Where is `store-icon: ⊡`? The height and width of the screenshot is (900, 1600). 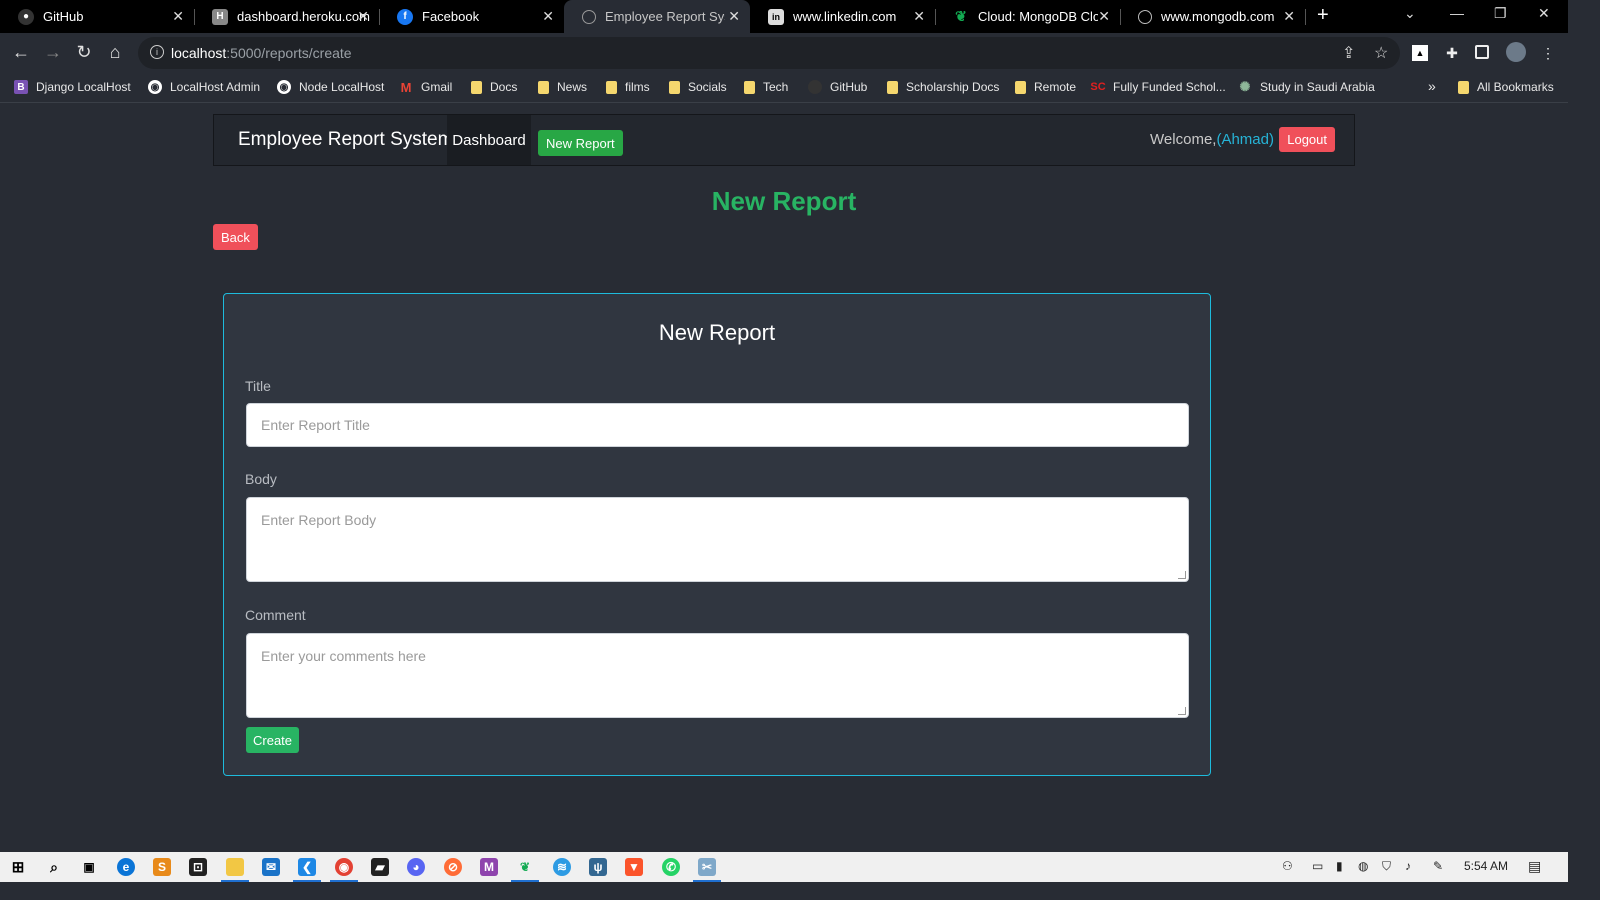
store-icon: ⊡ is located at coordinates (198, 867).